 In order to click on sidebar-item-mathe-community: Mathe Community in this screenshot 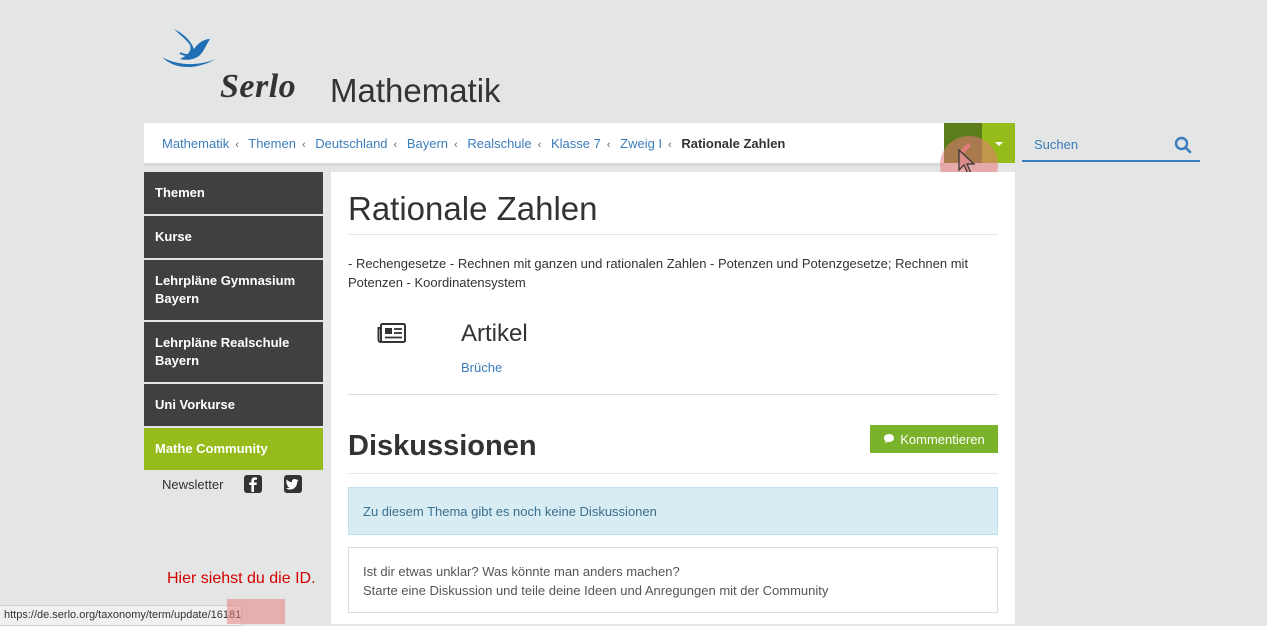, I will do `click(233, 449)`.